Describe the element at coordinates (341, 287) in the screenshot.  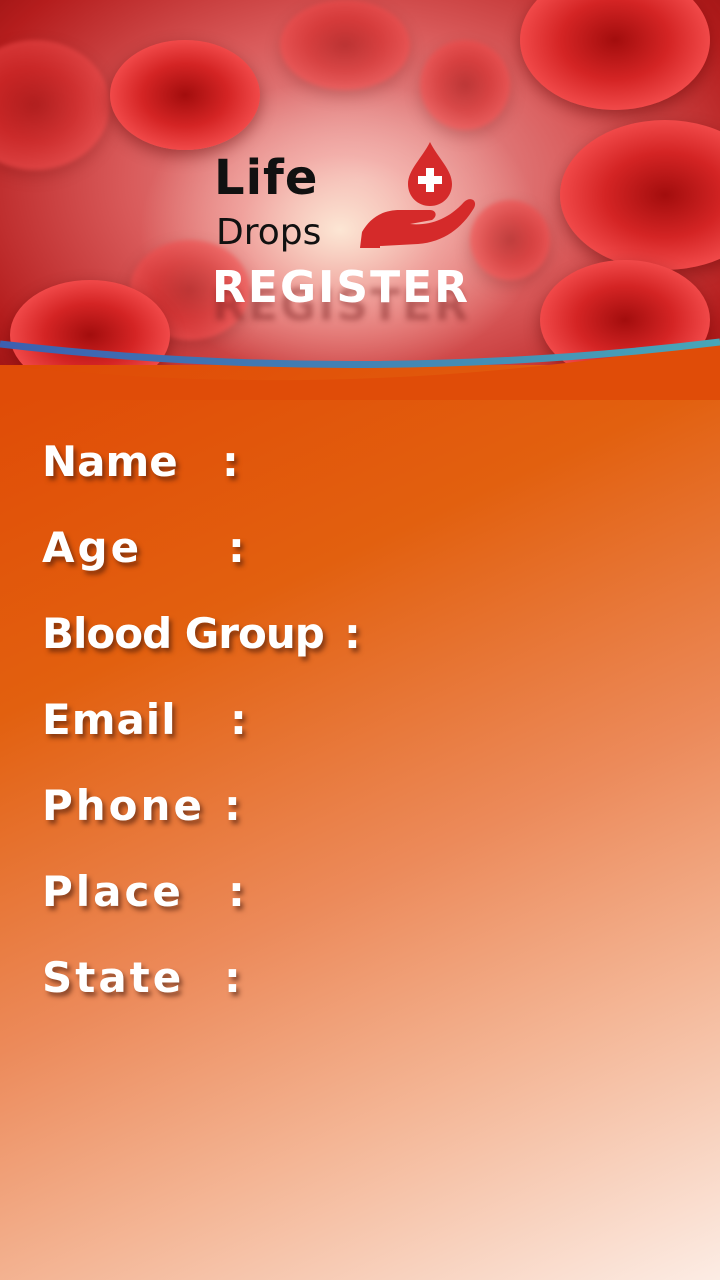
I see `page-title: REGISTER` at that location.